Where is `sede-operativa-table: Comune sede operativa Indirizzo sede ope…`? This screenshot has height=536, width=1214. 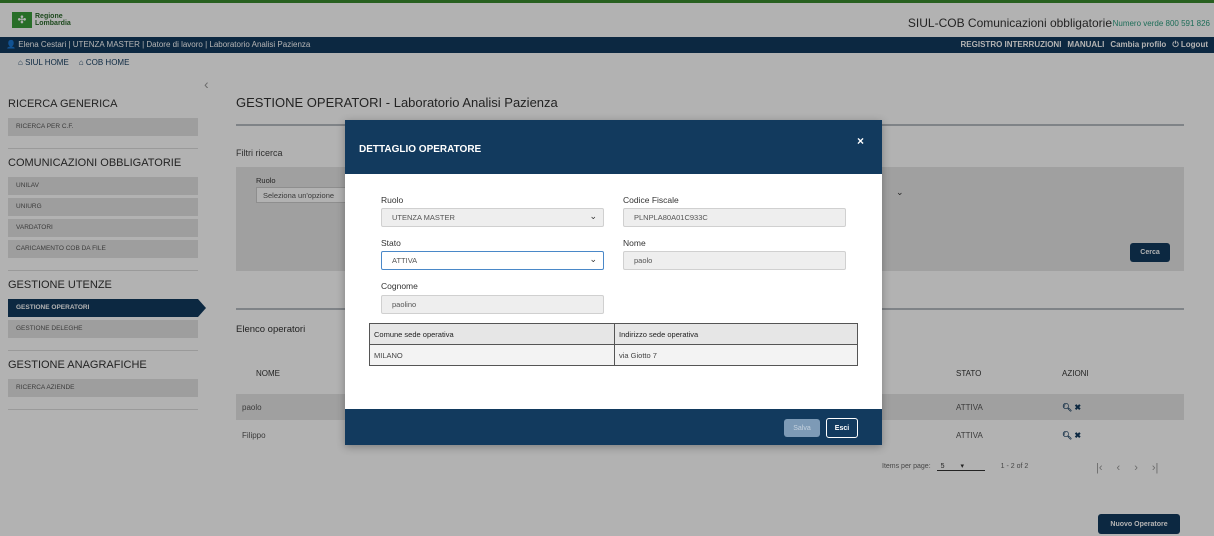 sede-operativa-table: Comune sede operativa Indirizzo sede ope… is located at coordinates (613, 344).